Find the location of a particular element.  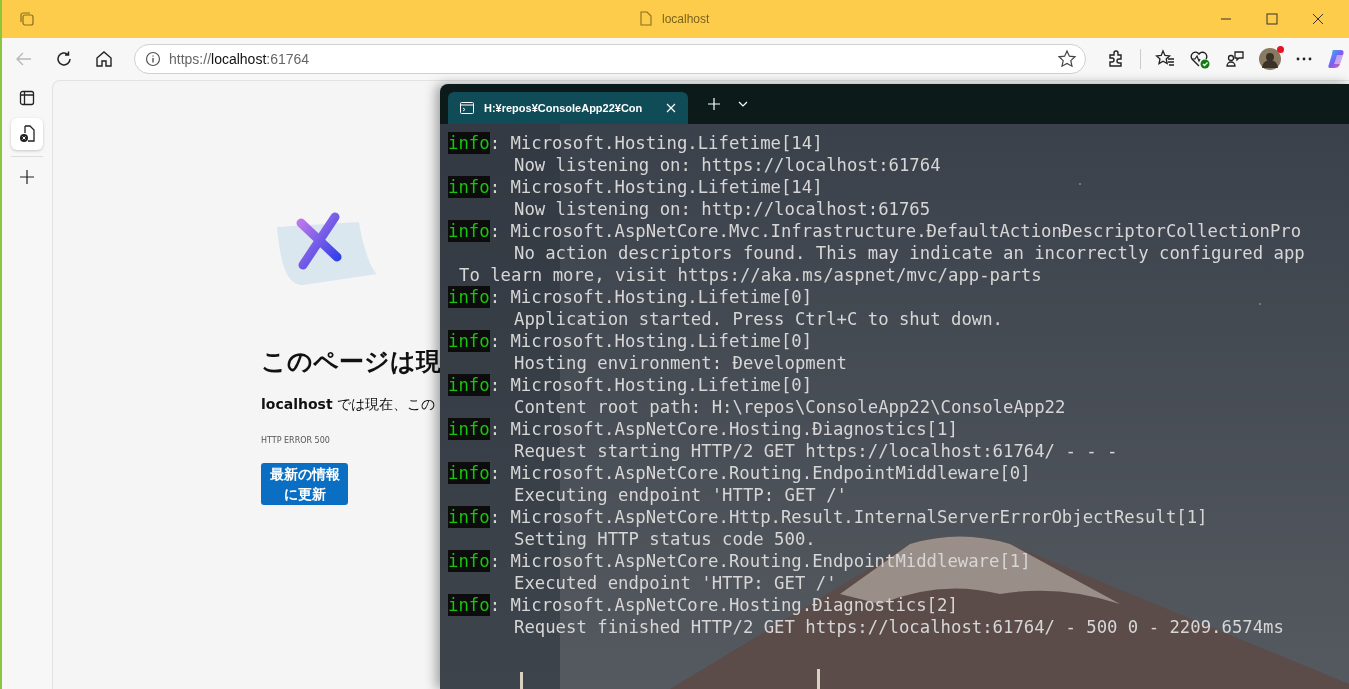

console-icon is located at coordinates (467, 108).